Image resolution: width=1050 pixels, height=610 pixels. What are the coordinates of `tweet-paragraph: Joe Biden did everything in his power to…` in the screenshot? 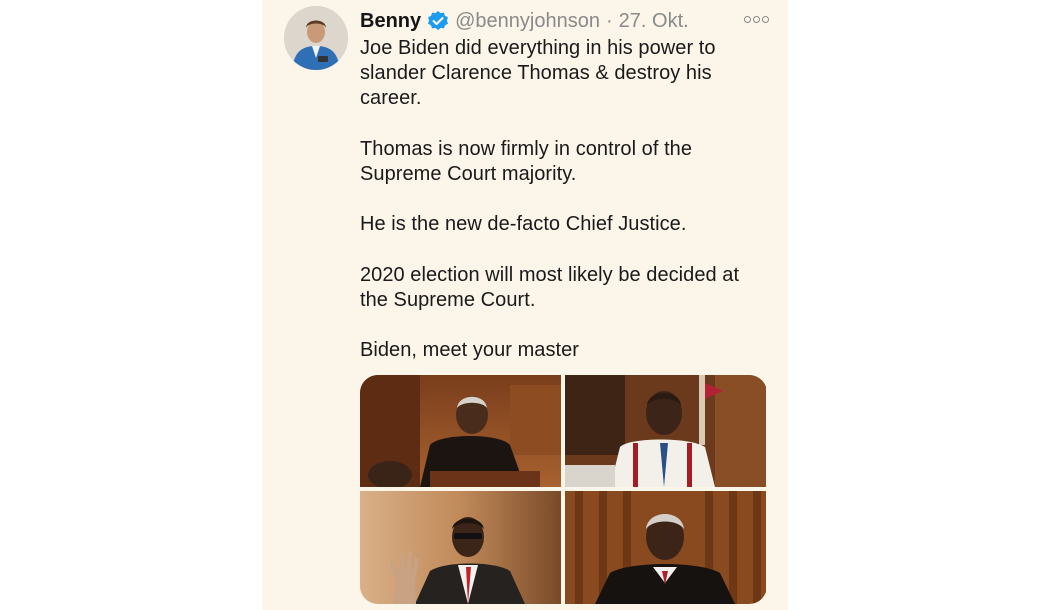 It's located at (538, 73).